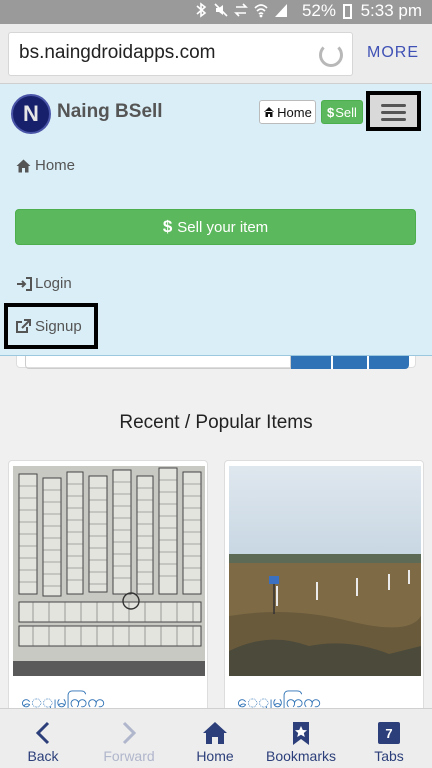  I want to click on signal-icon, so click(281, 10).